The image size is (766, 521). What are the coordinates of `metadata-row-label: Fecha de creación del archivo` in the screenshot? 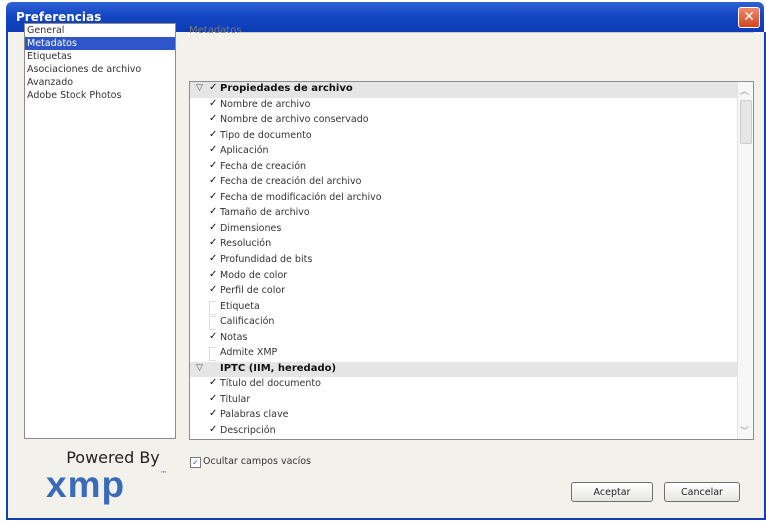 It's located at (291, 182).